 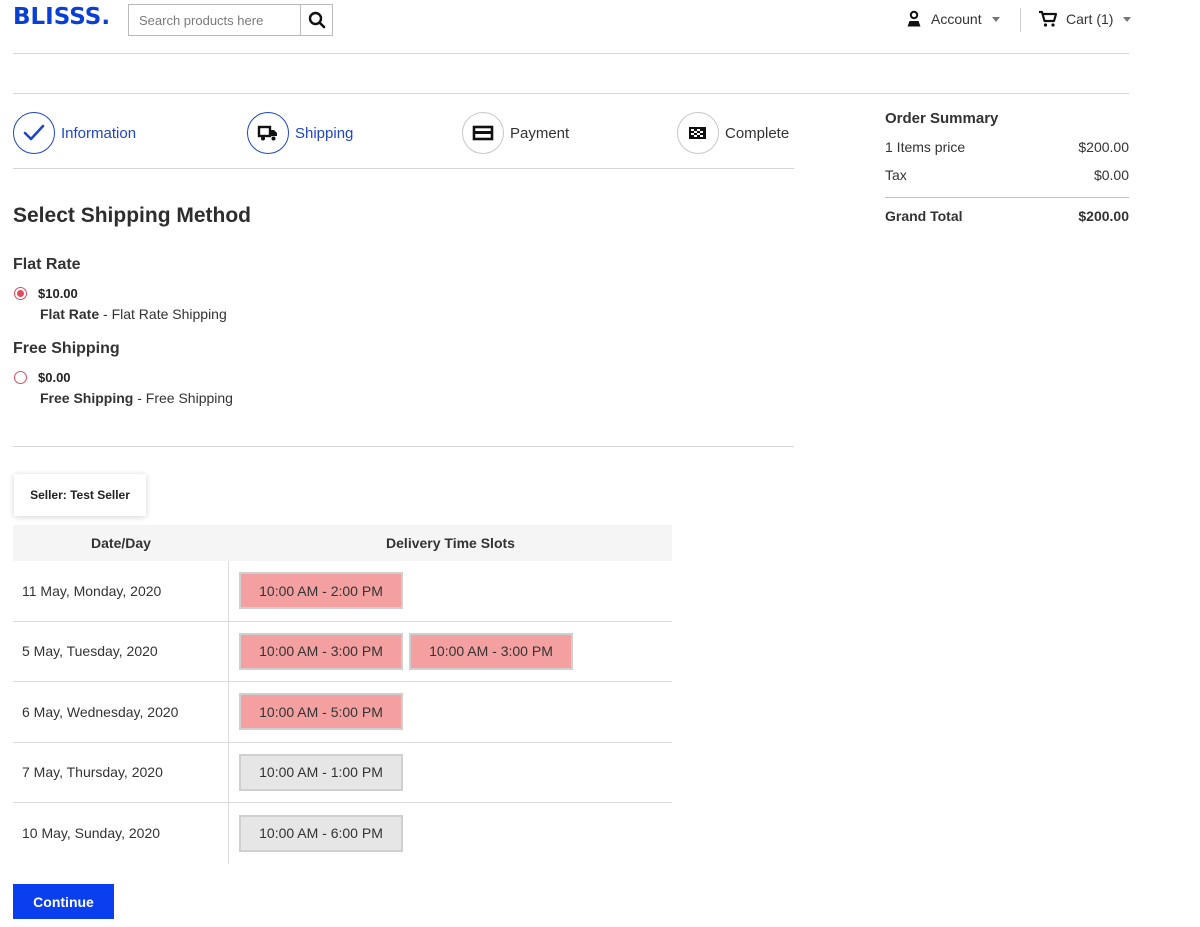 I want to click on cart-label: Cart (1), so click(x=1090, y=19).